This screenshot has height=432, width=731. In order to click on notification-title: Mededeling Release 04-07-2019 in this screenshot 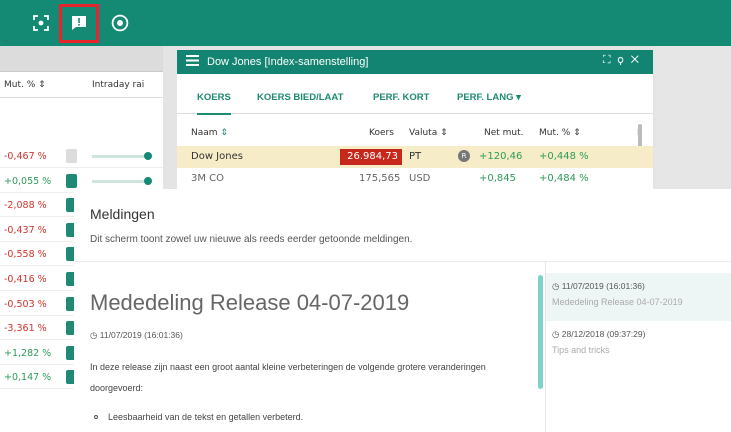, I will do `click(617, 302)`.